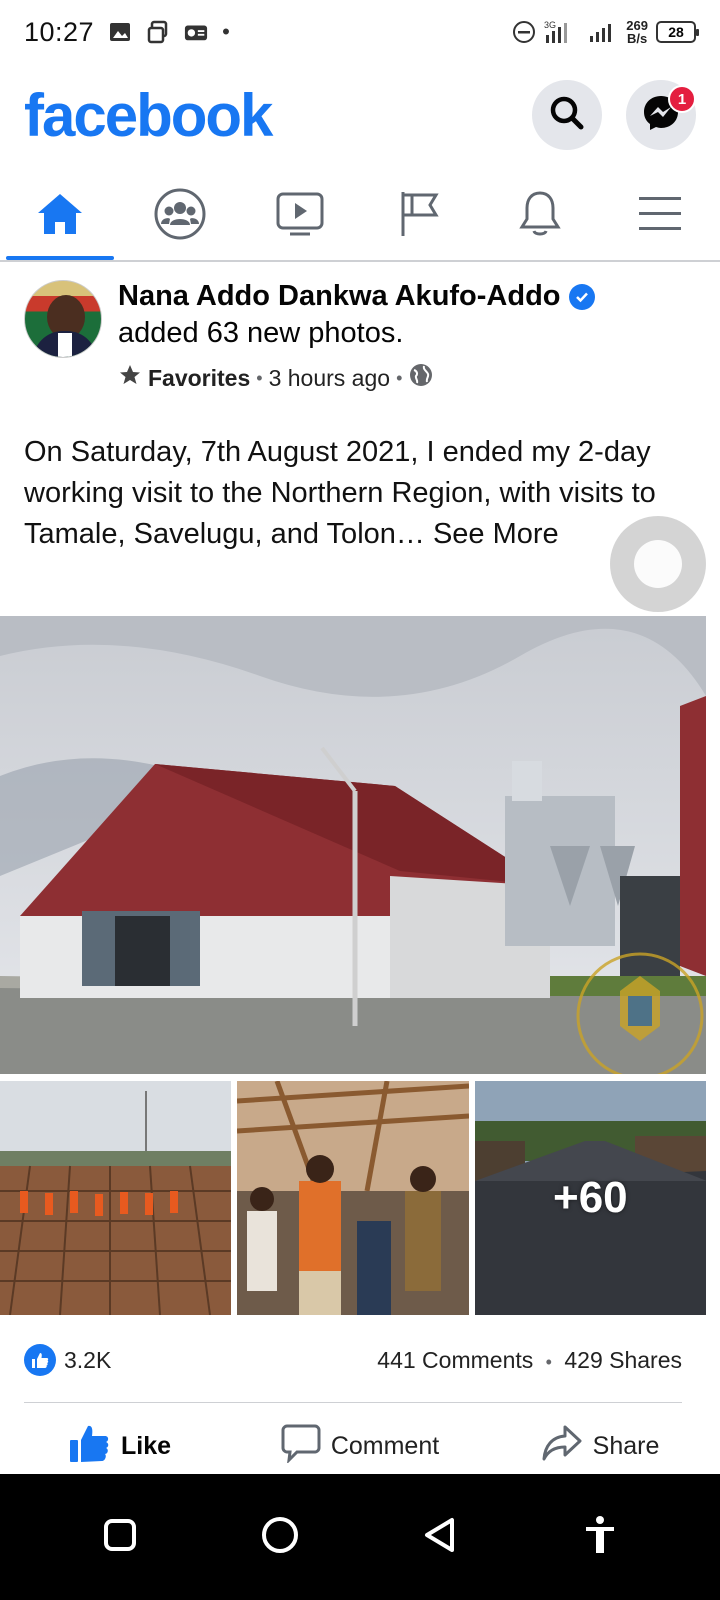 This screenshot has height=1600, width=720. I want to click on share-arrow-icon, so click(562, 1446).